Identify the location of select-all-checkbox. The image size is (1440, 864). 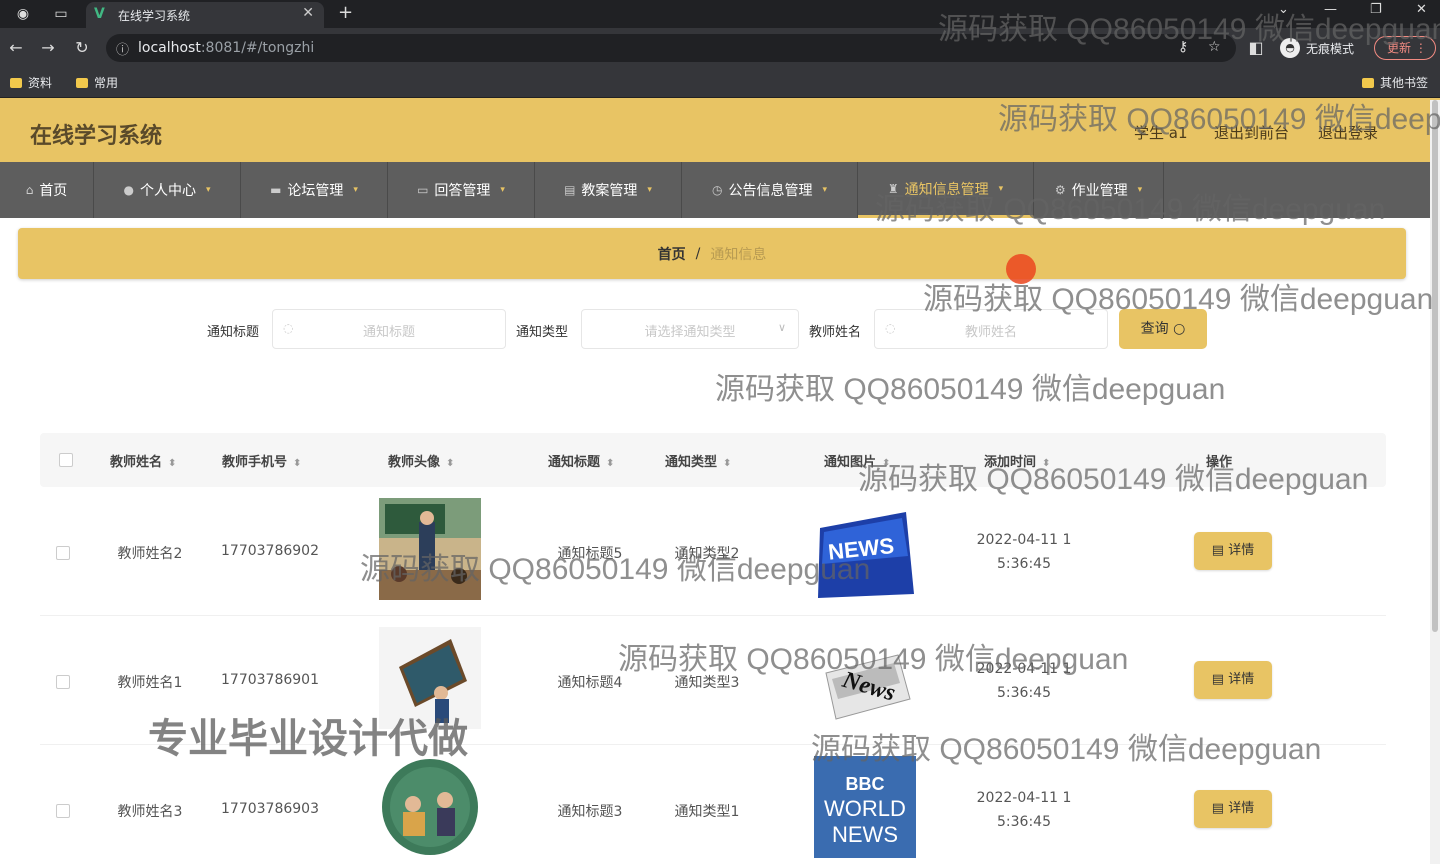
(66, 460).